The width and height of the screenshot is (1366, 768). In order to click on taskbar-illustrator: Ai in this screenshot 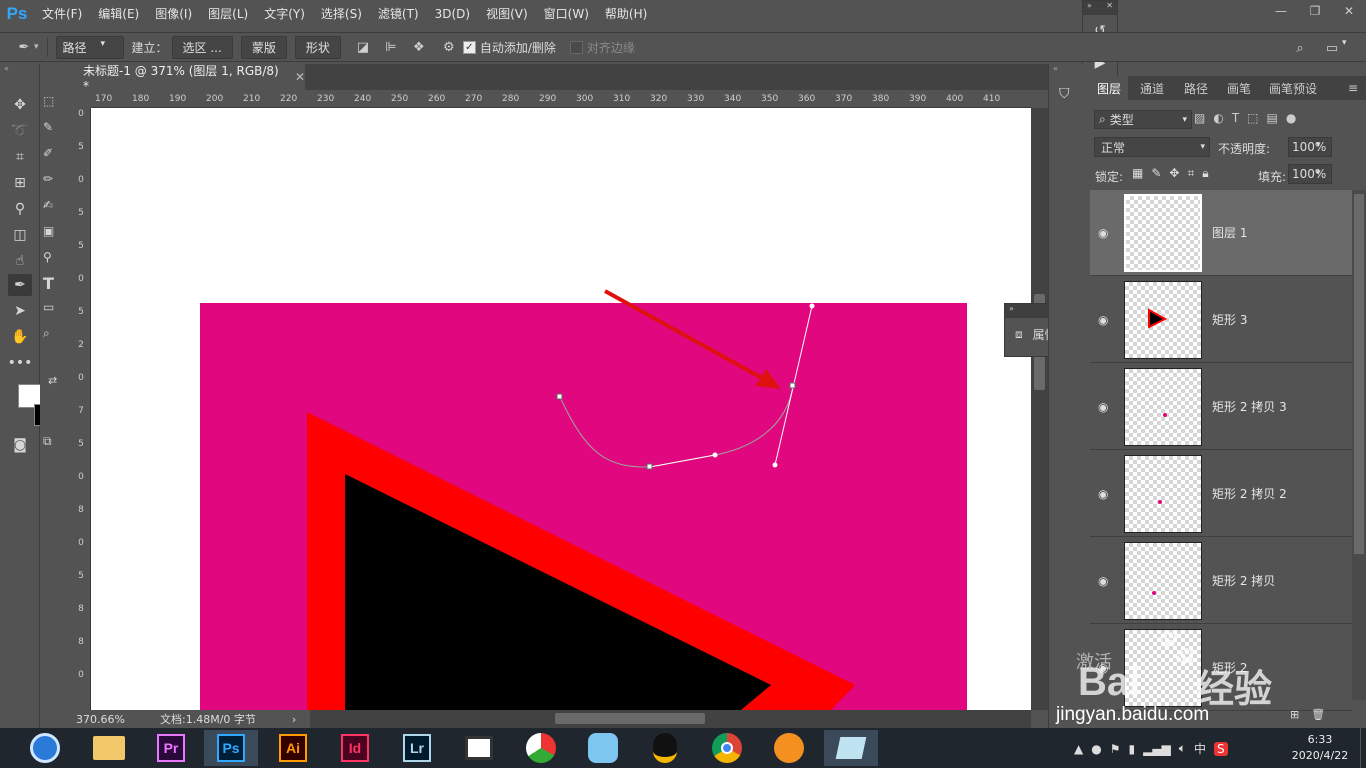, I will do `click(293, 748)`.